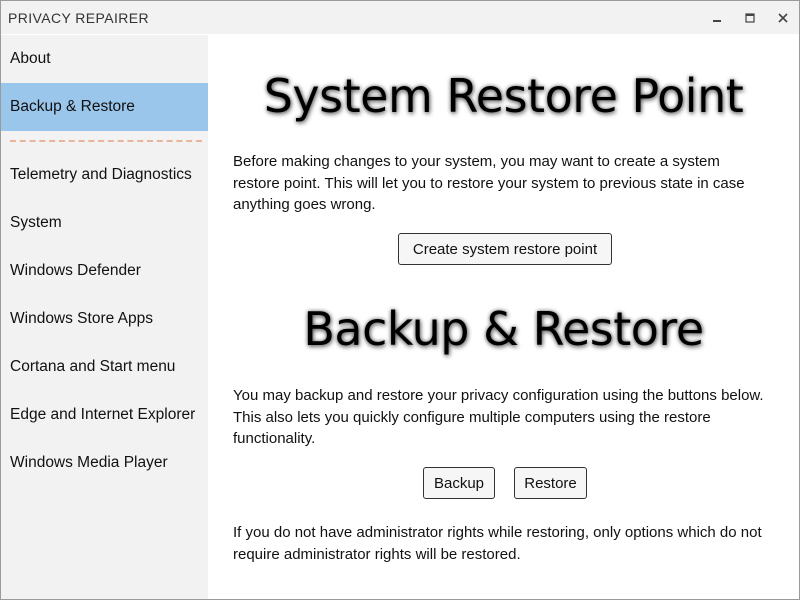 This screenshot has height=600, width=800. Describe the element at coordinates (82, 318) in the screenshot. I see `sidebar-item-label: Windows Store Apps` at that location.